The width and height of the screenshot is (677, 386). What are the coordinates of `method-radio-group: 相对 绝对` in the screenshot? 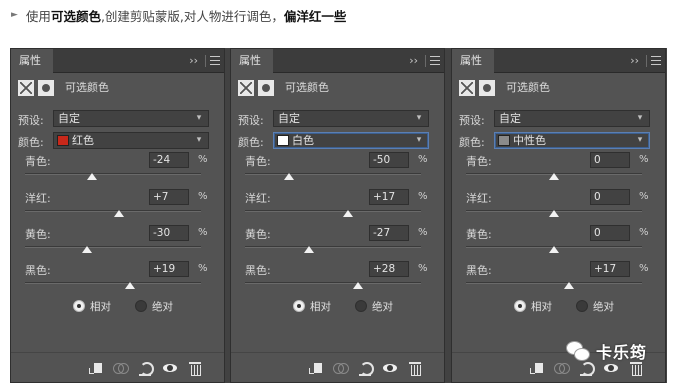 It's located at (123, 306).